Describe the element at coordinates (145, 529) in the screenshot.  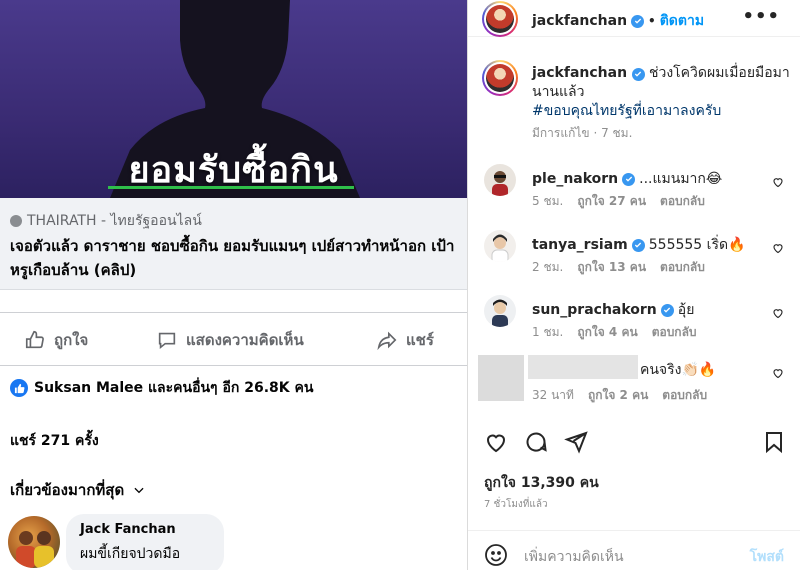
I see `comment-author: Jack Fanchan` at that location.